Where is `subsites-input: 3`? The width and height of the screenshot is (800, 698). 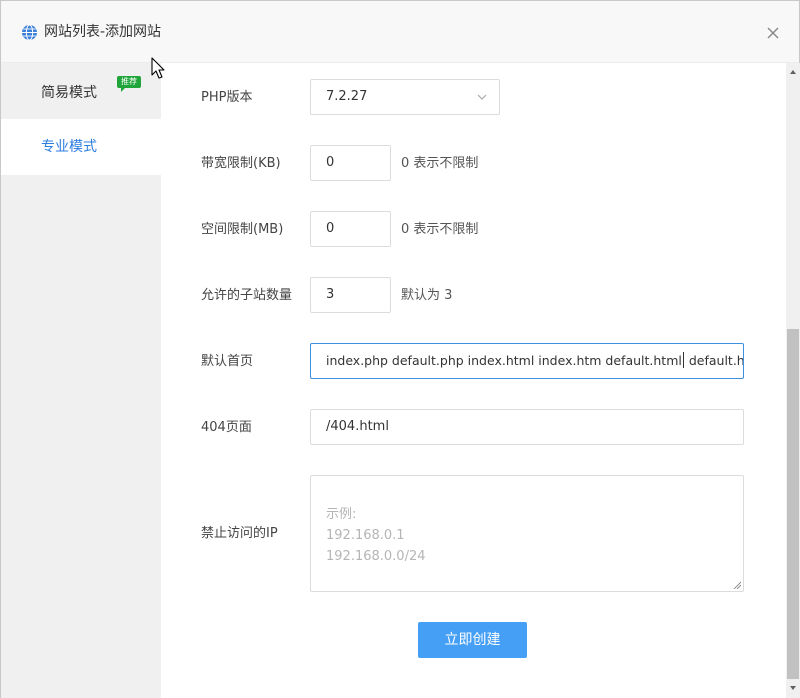
subsites-input: 3 is located at coordinates (350, 295).